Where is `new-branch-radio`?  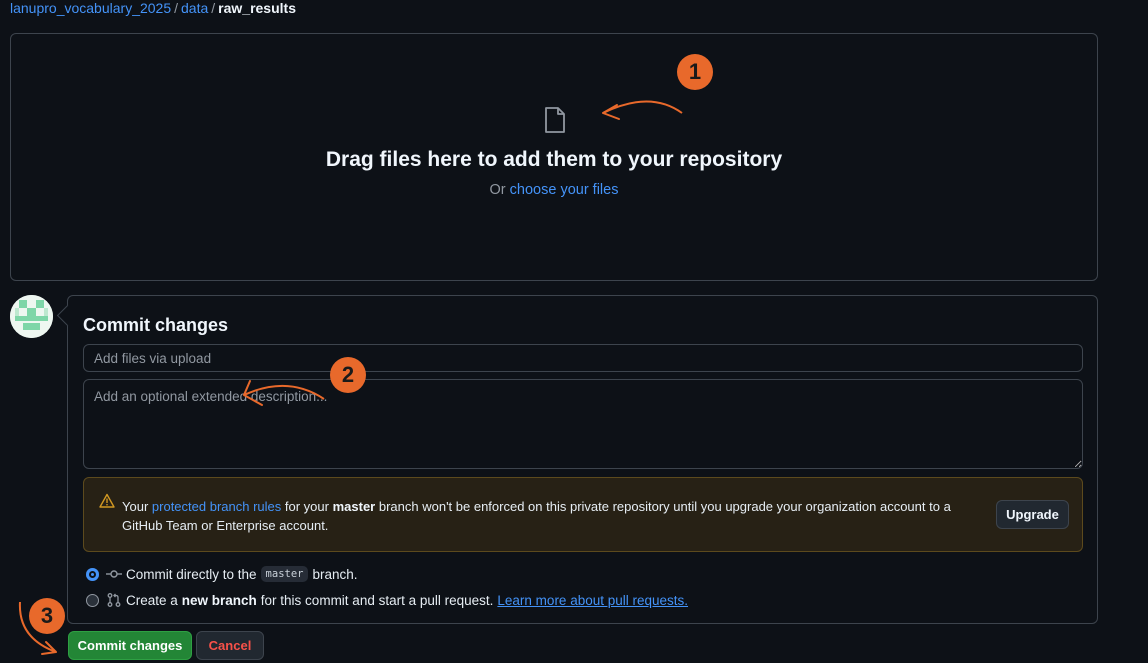
new-branch-radio is located at coordinates (92, 600).